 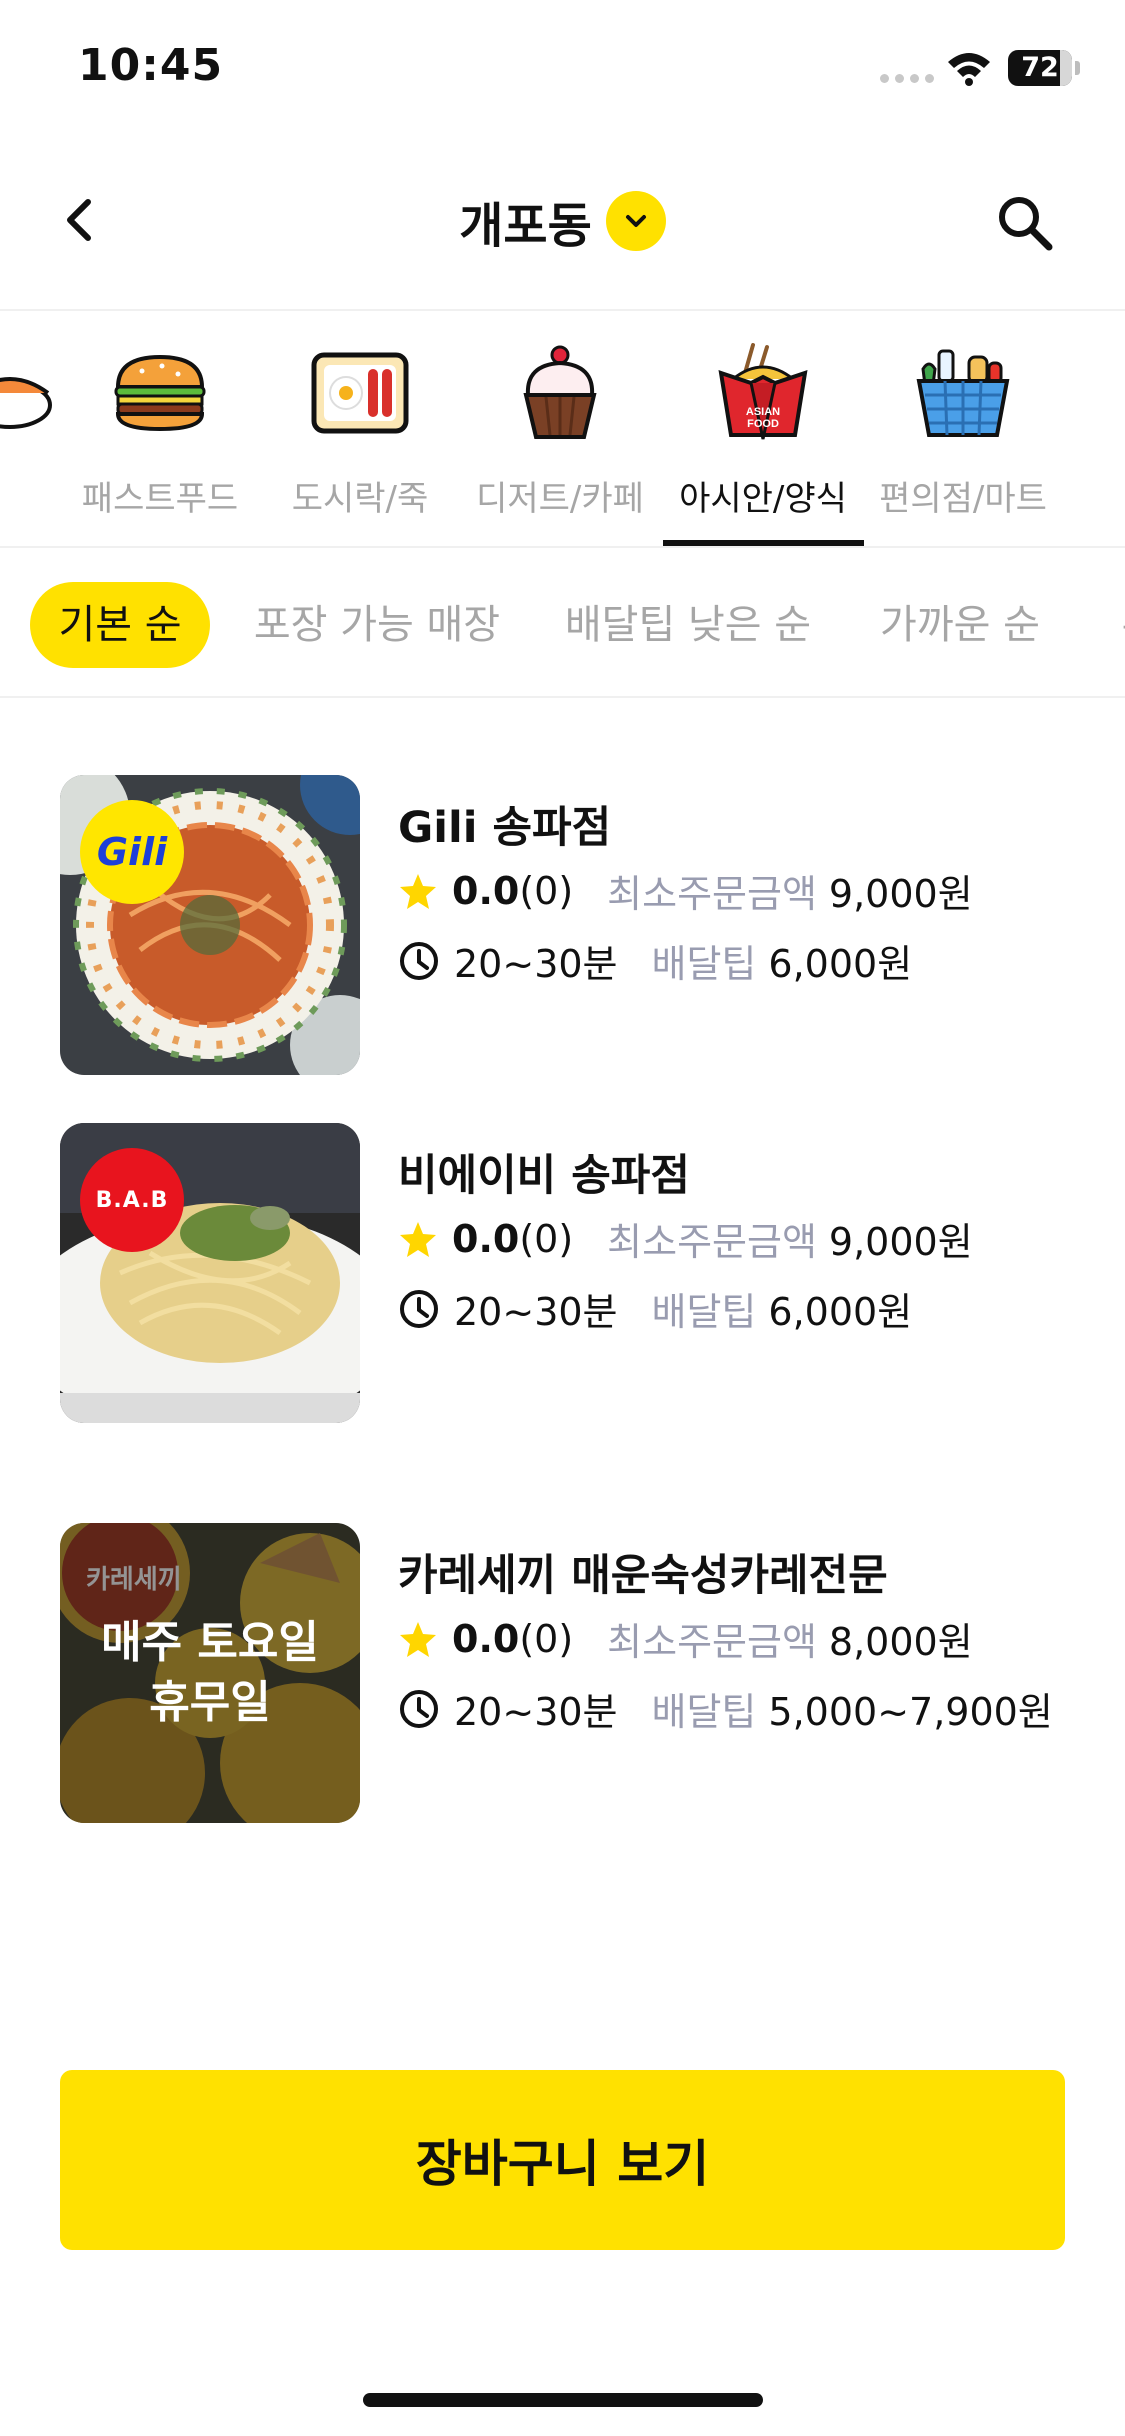 I want to click on store-name: Gili 송파점, so click(x=505, y=828).